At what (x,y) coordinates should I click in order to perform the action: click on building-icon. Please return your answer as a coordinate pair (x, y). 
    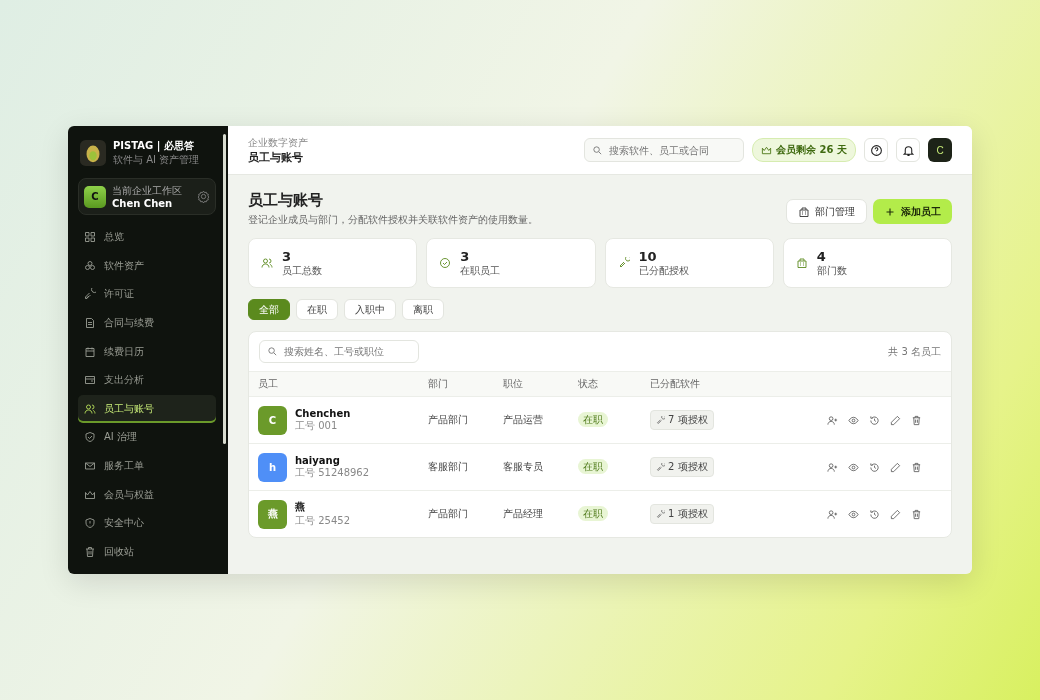
    Looking at the image, I should click on (801, 263).